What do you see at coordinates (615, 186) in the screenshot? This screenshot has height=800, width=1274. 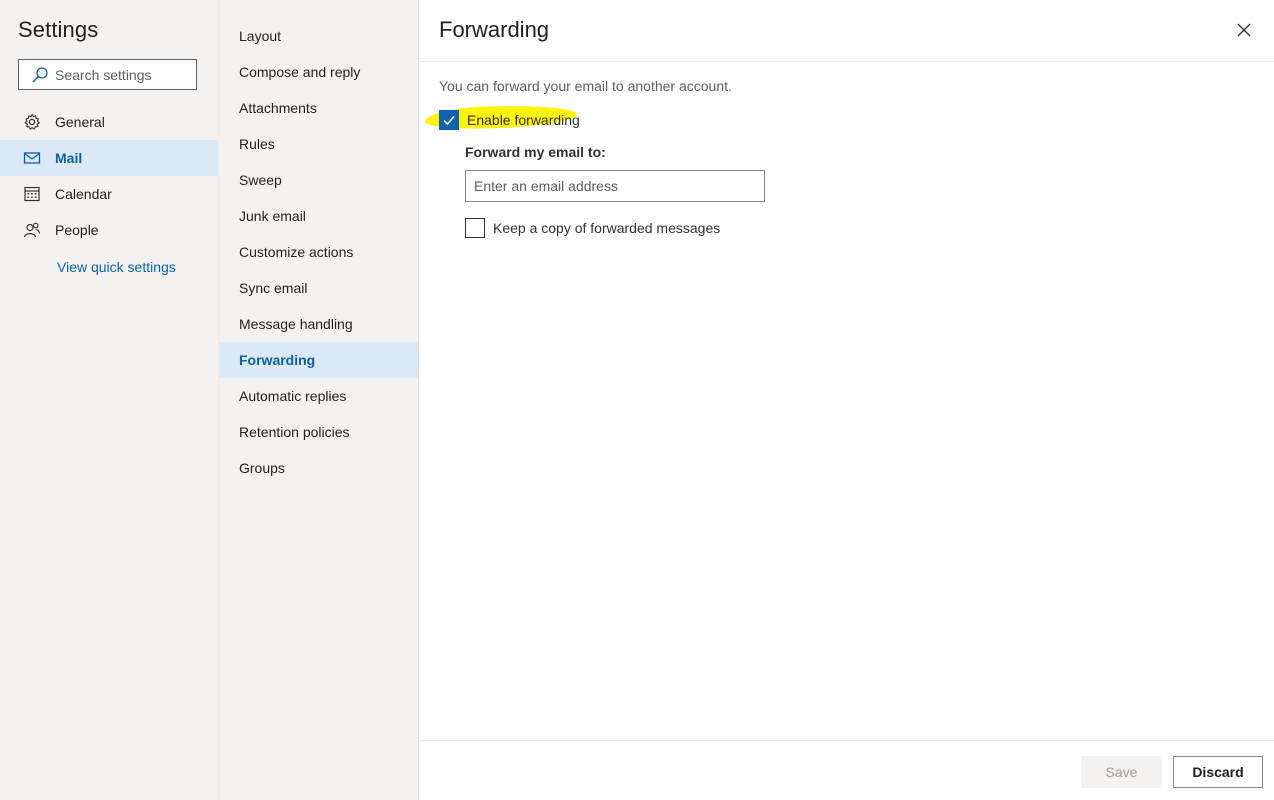 I see `forward-email-input` at bounding box center [615, 186].